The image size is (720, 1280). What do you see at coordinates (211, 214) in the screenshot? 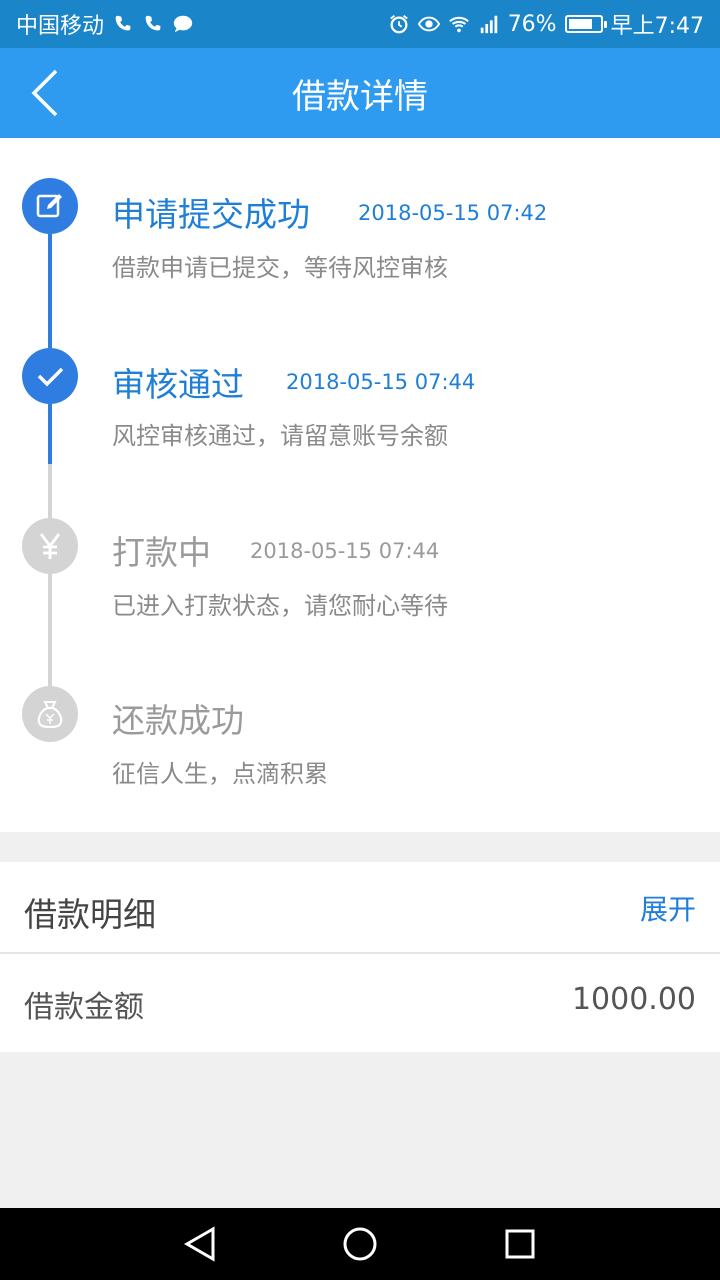
I see `step-title: 申请提交成功` at bounding box center [211, 214].